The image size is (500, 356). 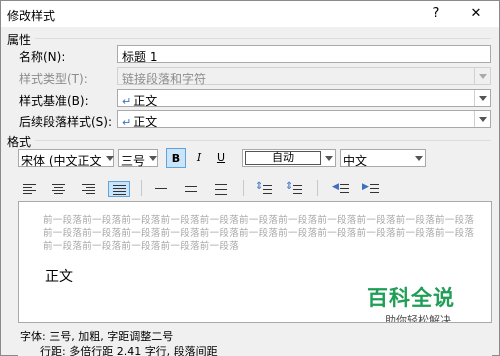 I want to click on font-value: 宋体 (中文正文), so click(x=64, y=161).